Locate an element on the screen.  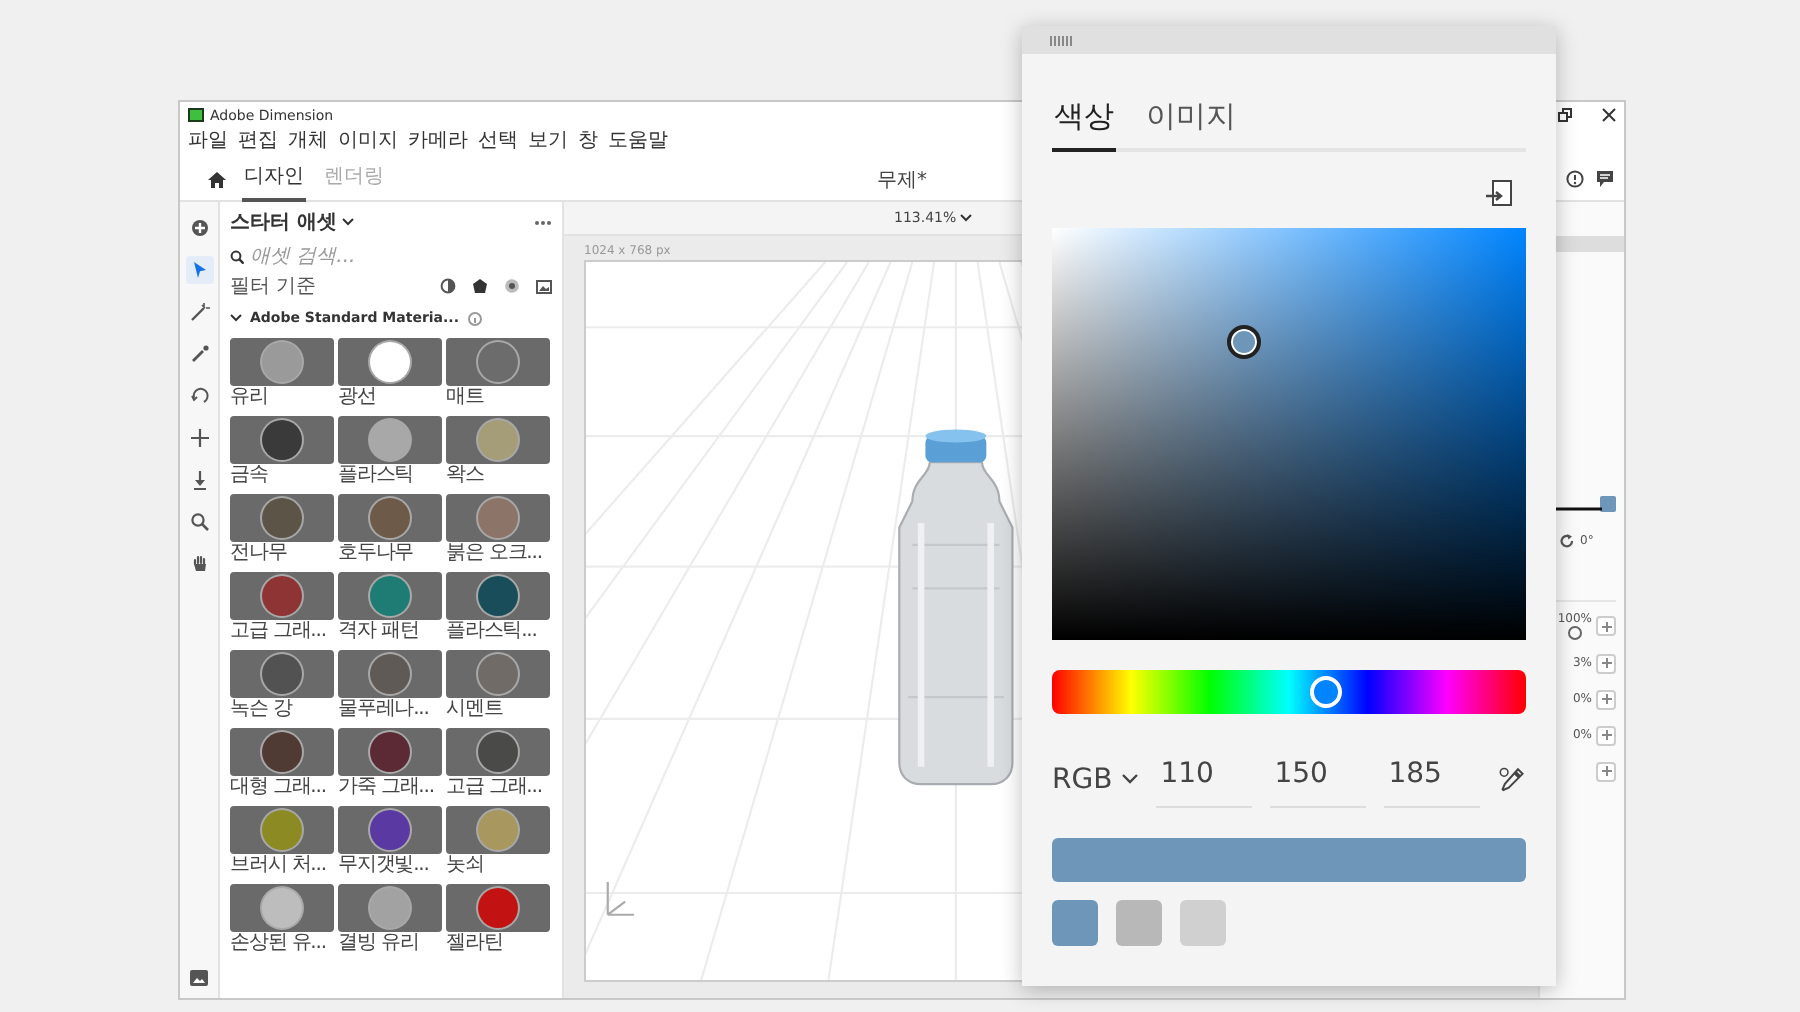
move-icon is located at coordinates (199, 438).